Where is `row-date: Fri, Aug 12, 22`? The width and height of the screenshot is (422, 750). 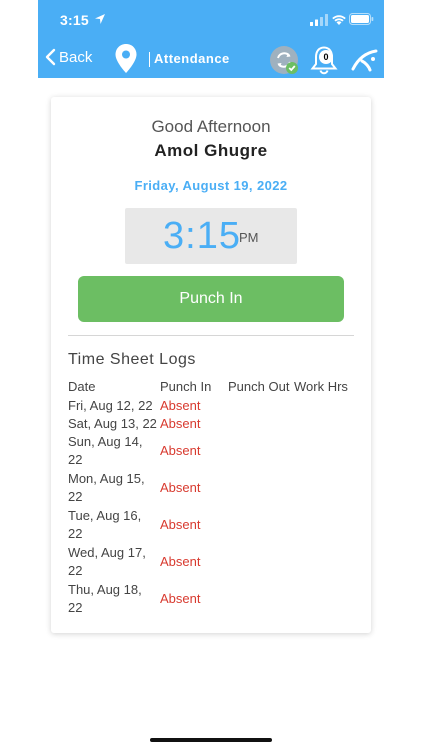
row-date: Fri, Aug 12, 22 is located at coordinates (110, 405).